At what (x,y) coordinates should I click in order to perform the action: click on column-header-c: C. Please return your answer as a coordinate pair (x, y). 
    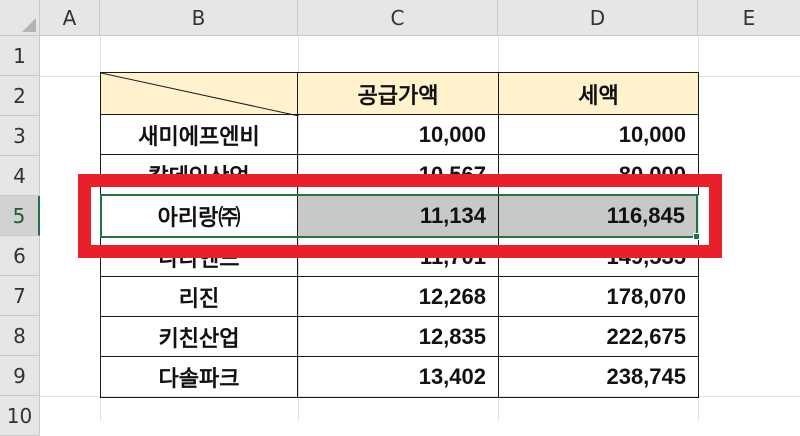
    Looking at the image, I should click on (398, 18).